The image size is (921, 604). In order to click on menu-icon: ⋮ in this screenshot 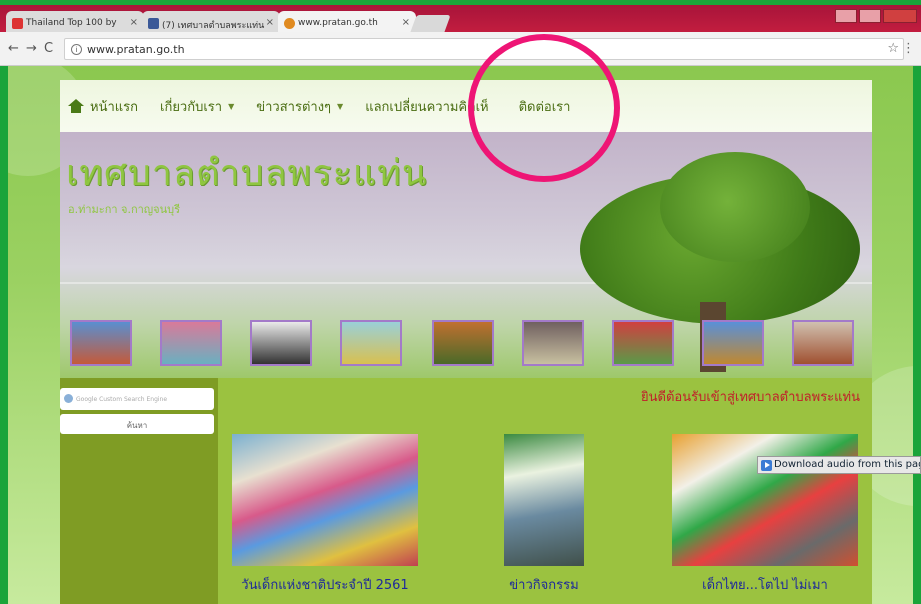, I will do `click(908, 48)`.